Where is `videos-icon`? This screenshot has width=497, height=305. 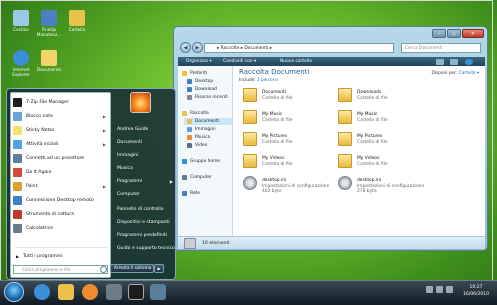
videos-icon is located at coordinates (189, 145).